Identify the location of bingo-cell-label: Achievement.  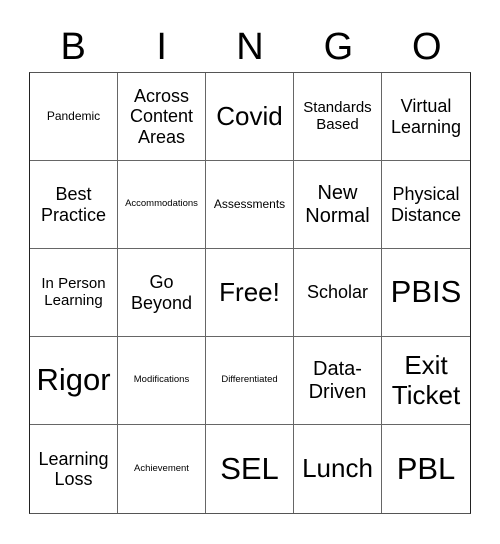
(161, 468).